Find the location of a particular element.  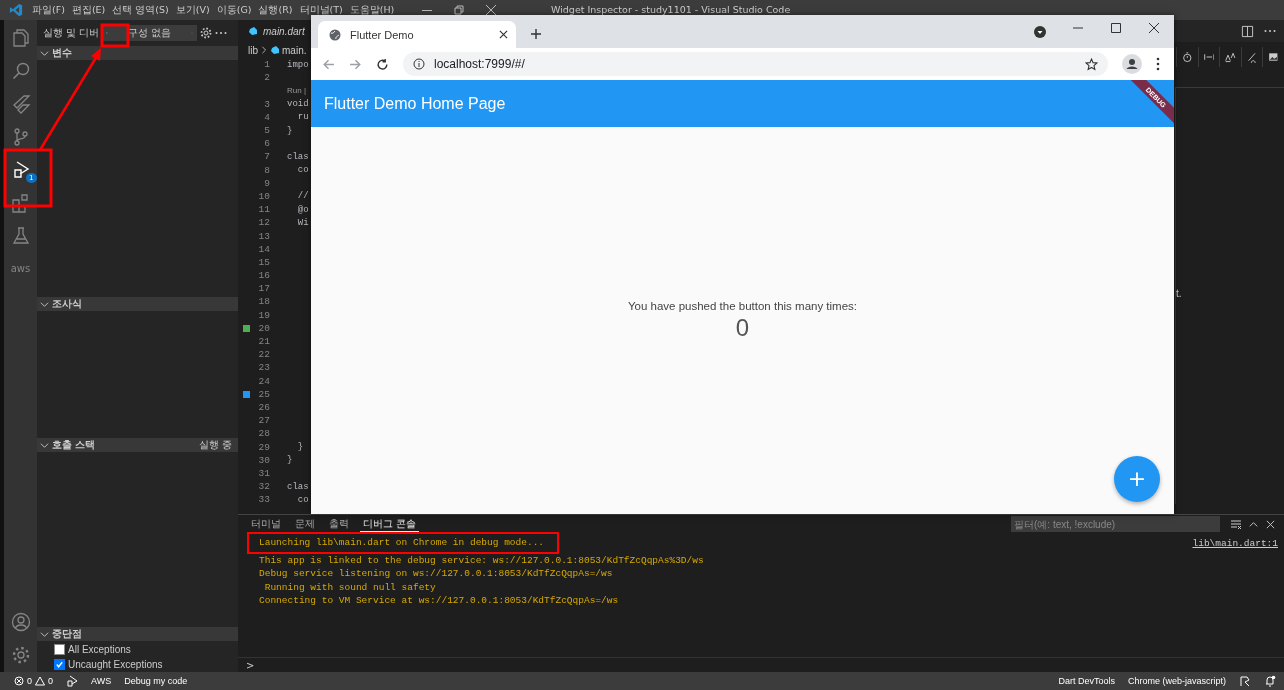

panel-tab: 터미널 is located at coordinates (266, 524).